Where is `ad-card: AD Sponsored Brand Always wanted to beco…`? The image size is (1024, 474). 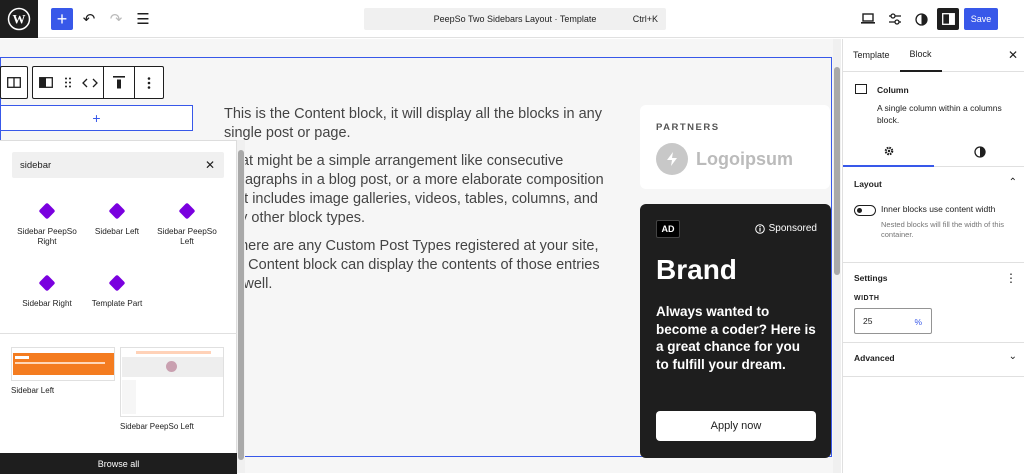 ad-card: AD Sponsored Brand Always wanted to beco… is located at coordinates (735, 331).